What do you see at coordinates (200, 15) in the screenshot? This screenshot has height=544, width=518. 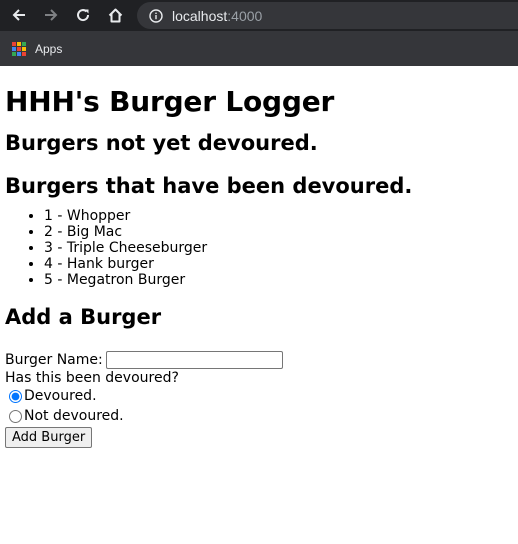 I see `url-host: localhost` at bounding box center [200, 15].